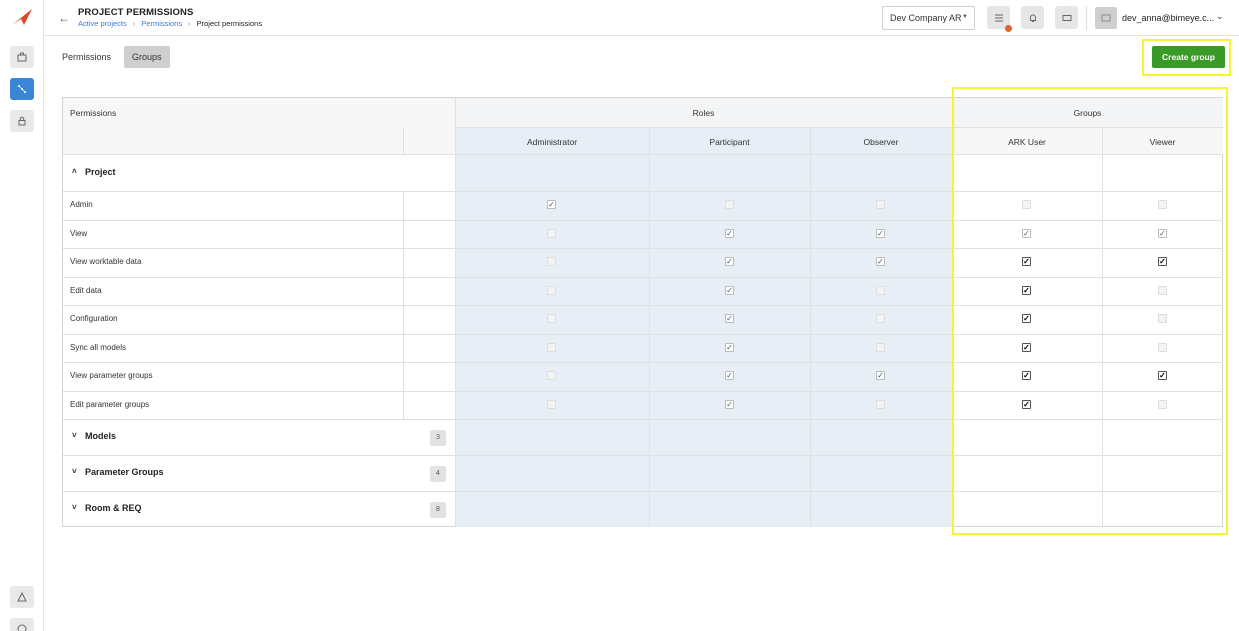 This screenshot has height=631, width=1239. I want to click on company-select: Dev Company AR ▼, so click(928, 18).